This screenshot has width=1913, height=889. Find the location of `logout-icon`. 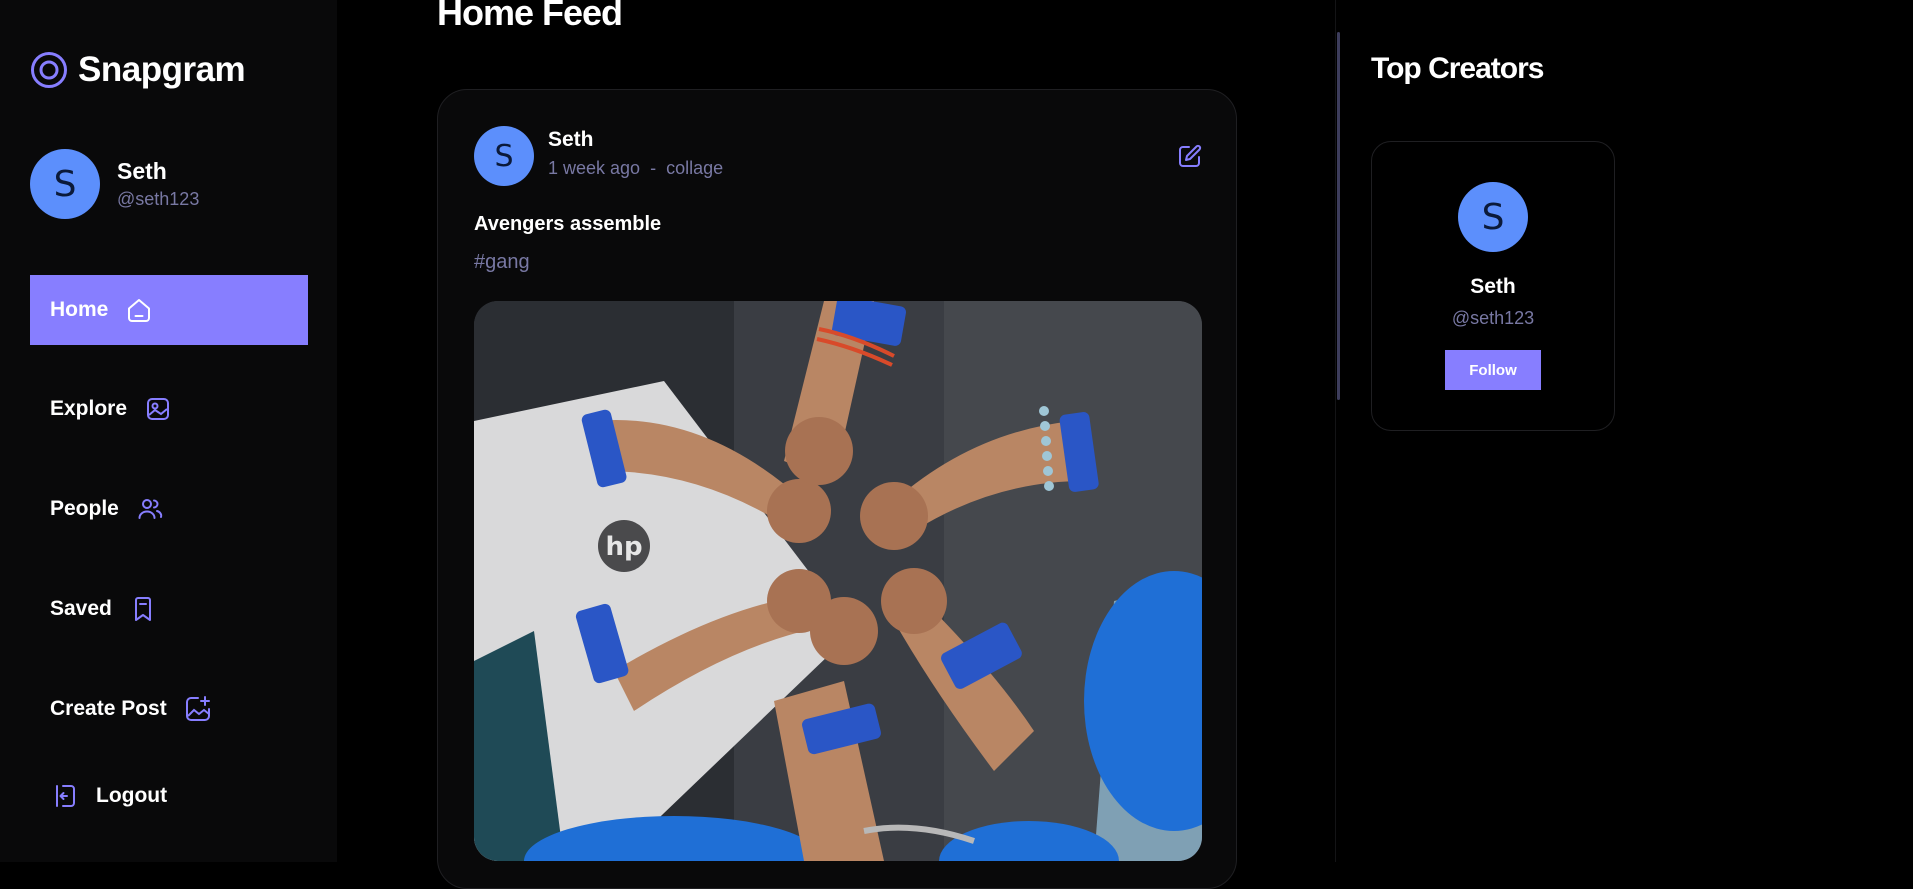

logout-icon is located at coordinates (65, 796).